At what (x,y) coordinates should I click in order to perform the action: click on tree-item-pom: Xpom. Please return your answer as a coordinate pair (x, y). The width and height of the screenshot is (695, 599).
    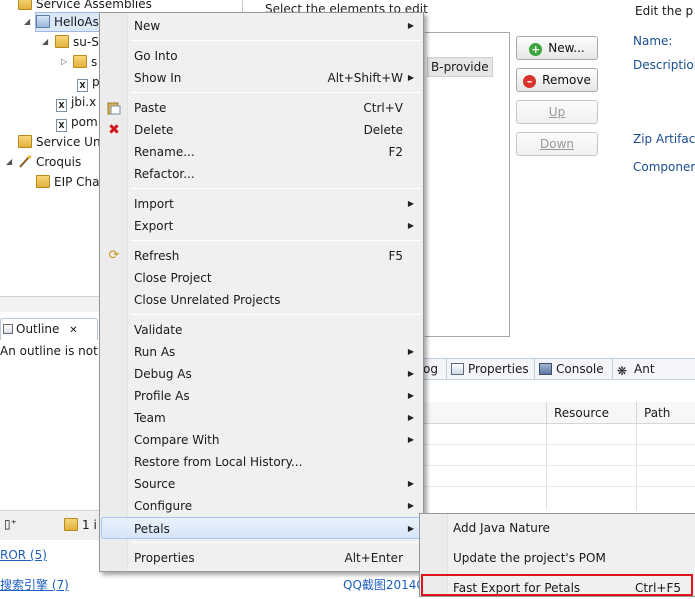
    Looking at the image, I should click on (77, 122).